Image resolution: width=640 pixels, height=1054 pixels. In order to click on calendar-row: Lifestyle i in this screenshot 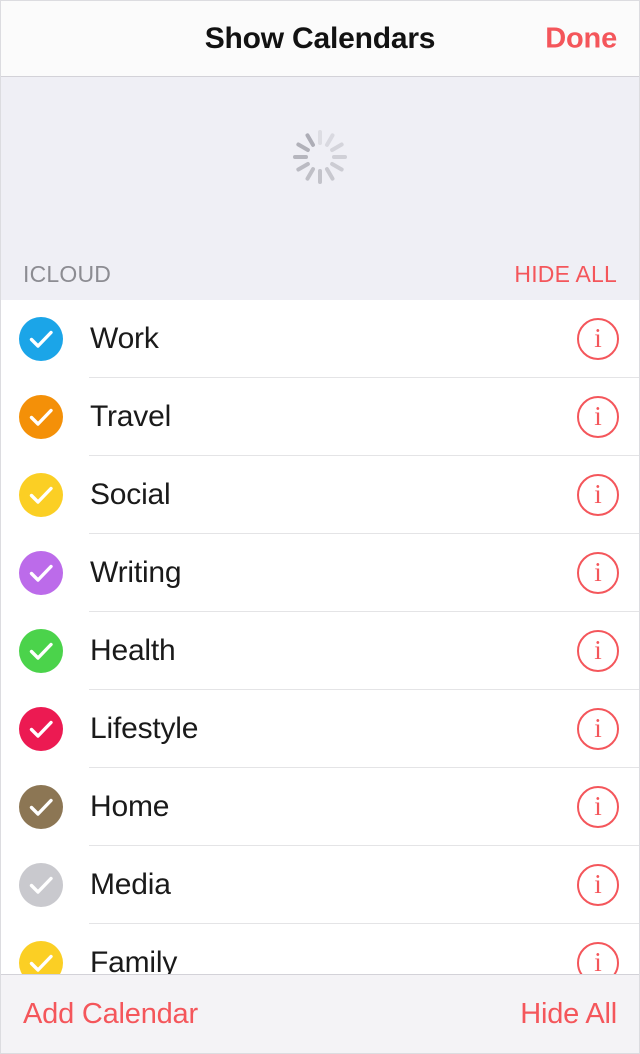, I will do `click(320, 729)`.